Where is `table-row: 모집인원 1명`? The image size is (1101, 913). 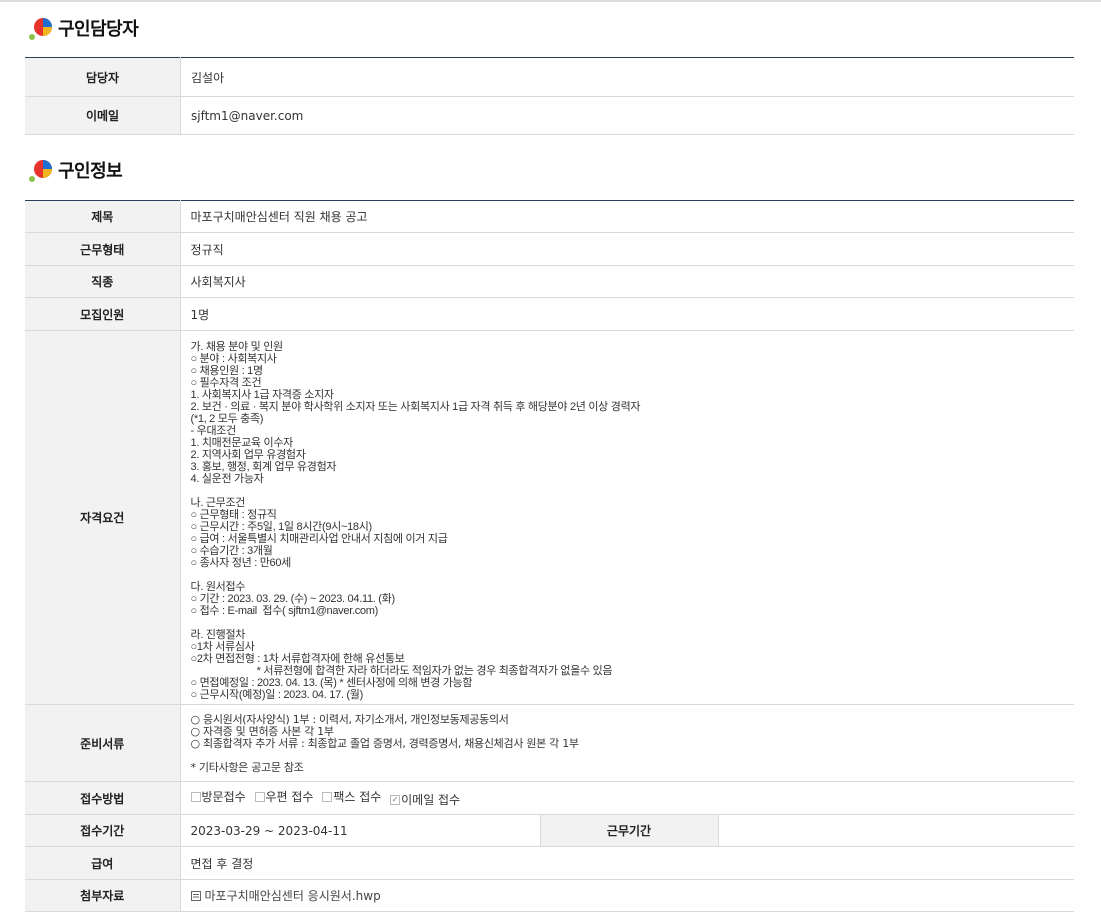 table-row: 모집인원 1명 is located at coordinates (549, 314).